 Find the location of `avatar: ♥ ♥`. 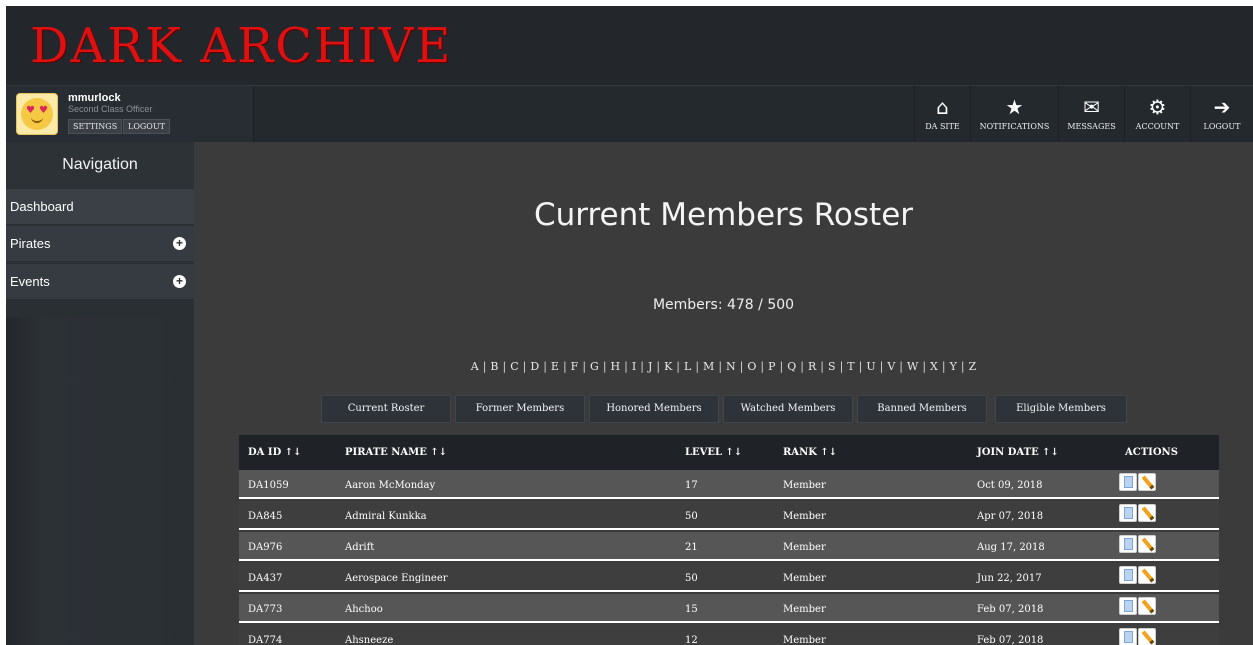

avatar: ♥ ♥ is located at coordinates (37, 114).